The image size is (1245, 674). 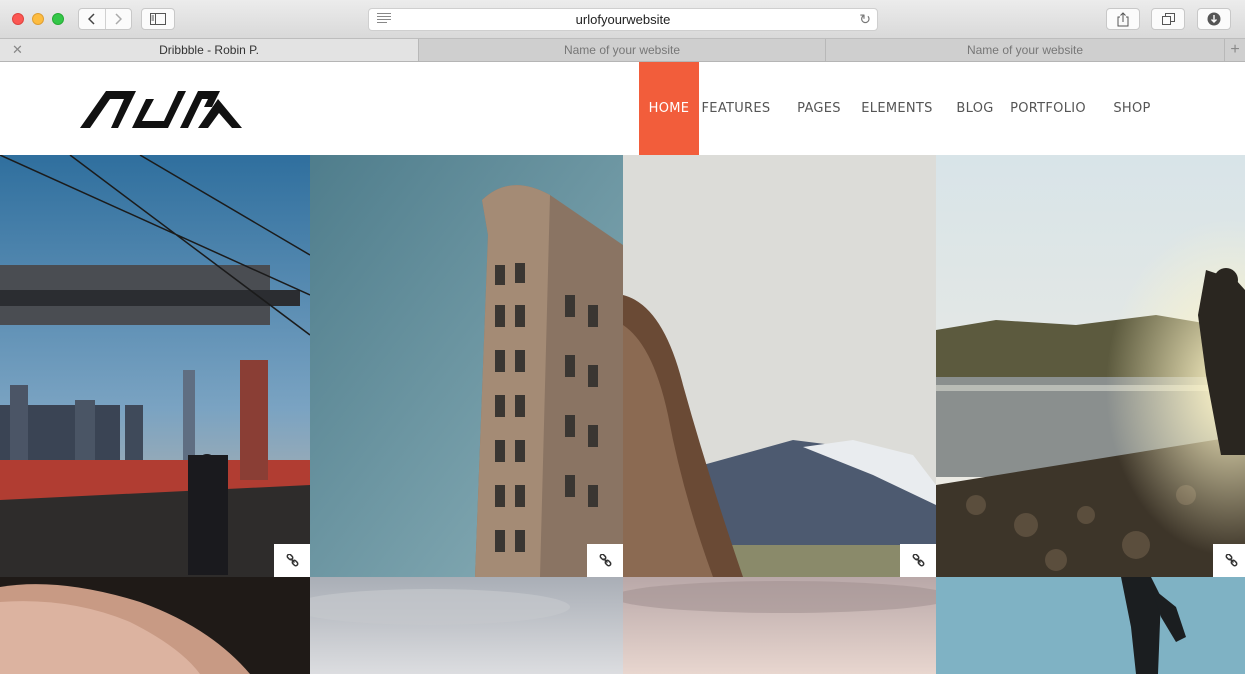 I want to click on share-icon, so click(x=1123, y=18).